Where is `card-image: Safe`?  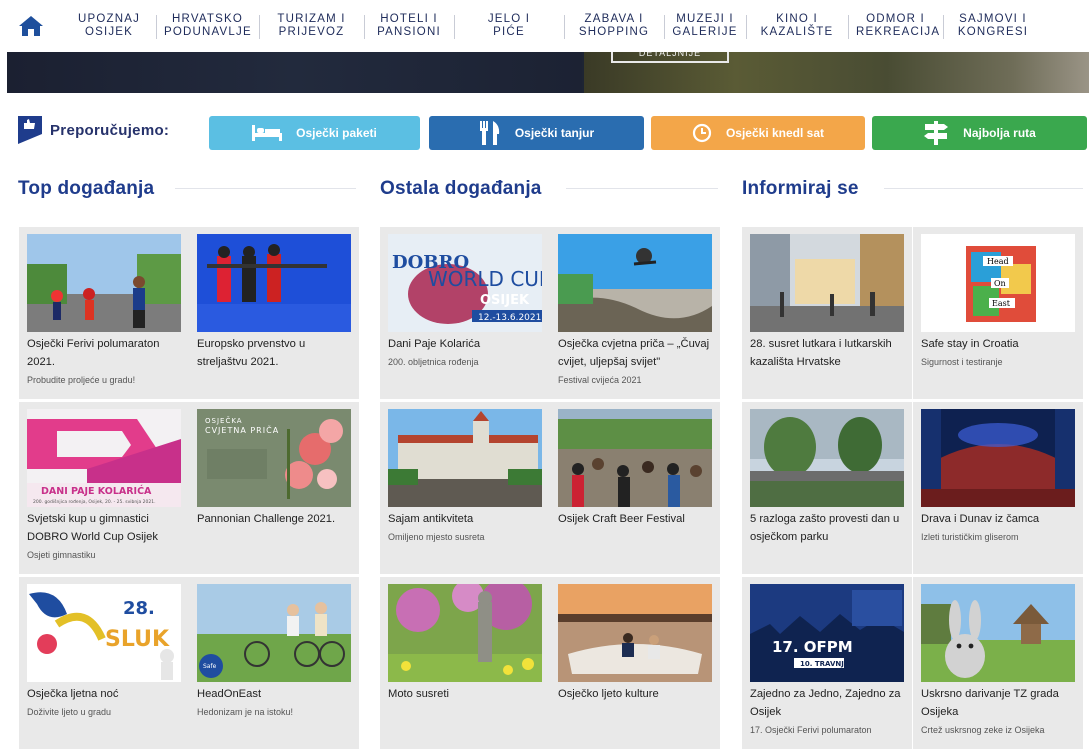
card-image: Safe is located at coordinates (274, 633).